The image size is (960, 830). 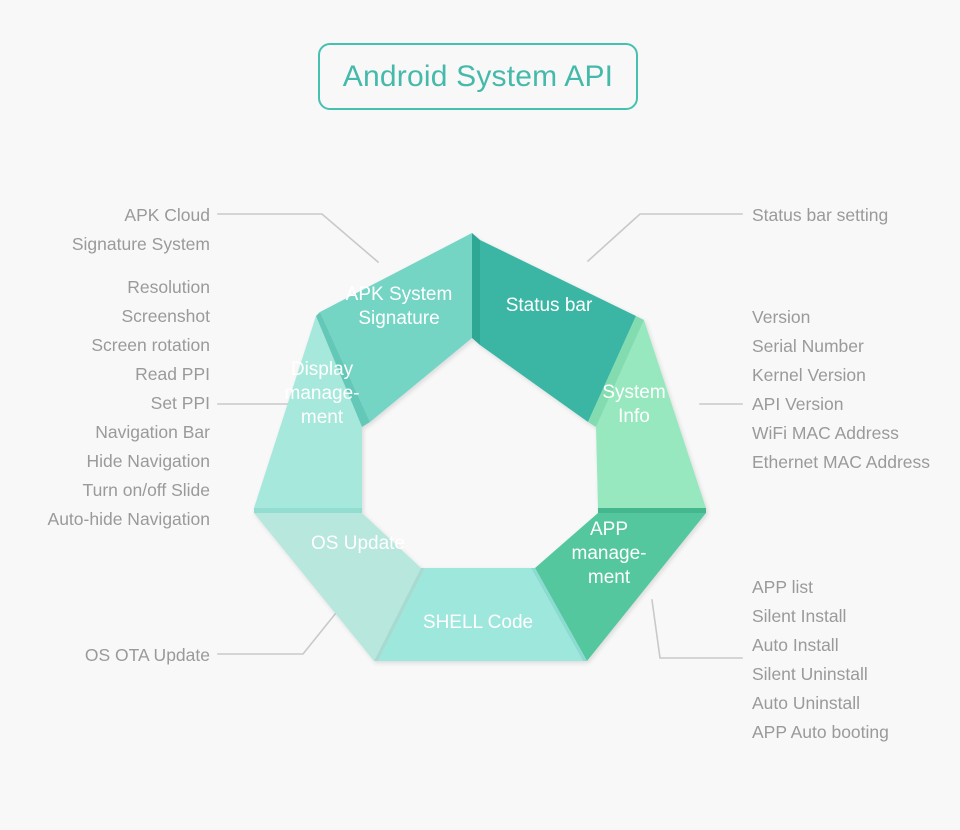 I want to click on segment-os-update-shape, so click(x=337, y=587).